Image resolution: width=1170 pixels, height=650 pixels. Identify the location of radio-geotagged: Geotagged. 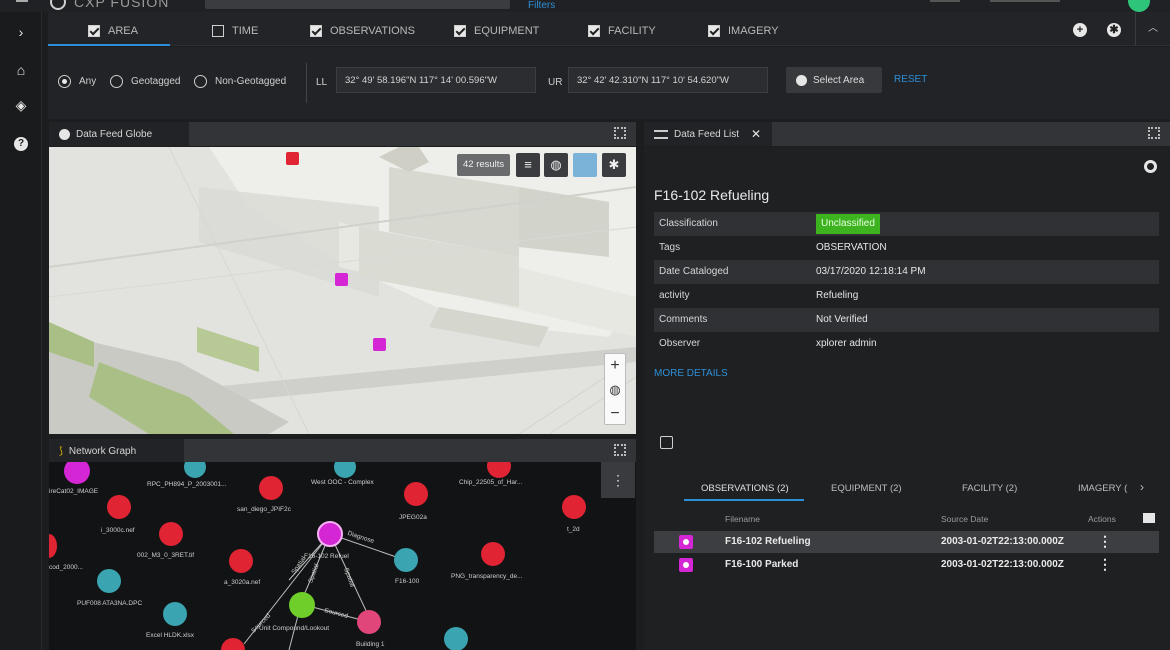
(145, 81).